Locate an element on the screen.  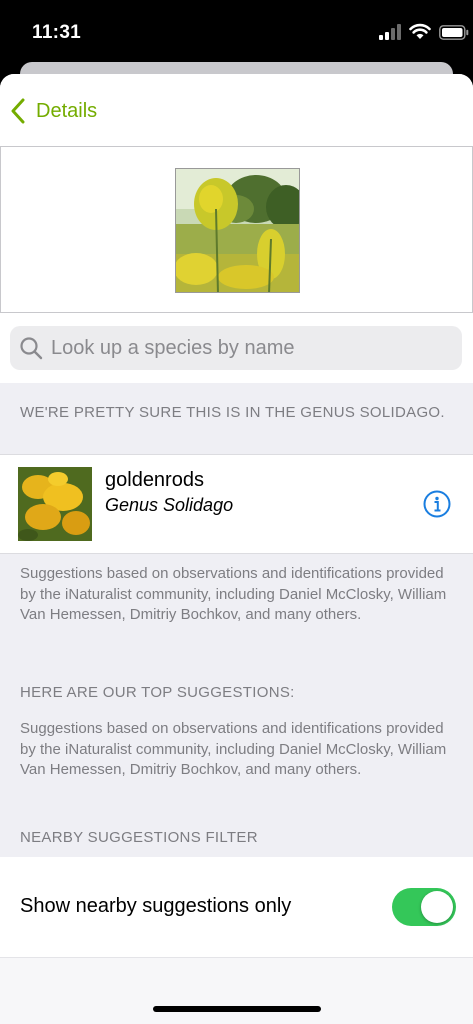
nearby-toggle-label: Show nearby suggestions only is located at coordinates (156, 906).